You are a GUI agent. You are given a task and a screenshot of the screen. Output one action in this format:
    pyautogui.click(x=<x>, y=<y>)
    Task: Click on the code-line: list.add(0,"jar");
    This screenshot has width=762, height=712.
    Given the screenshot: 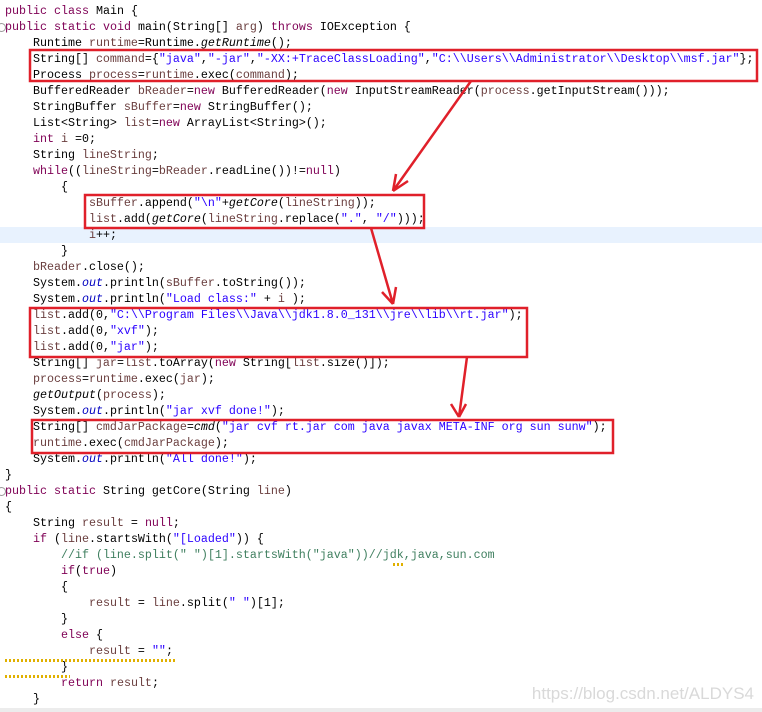 What is the action you would take?
    pyautogui.click(x=381, y=347)
    